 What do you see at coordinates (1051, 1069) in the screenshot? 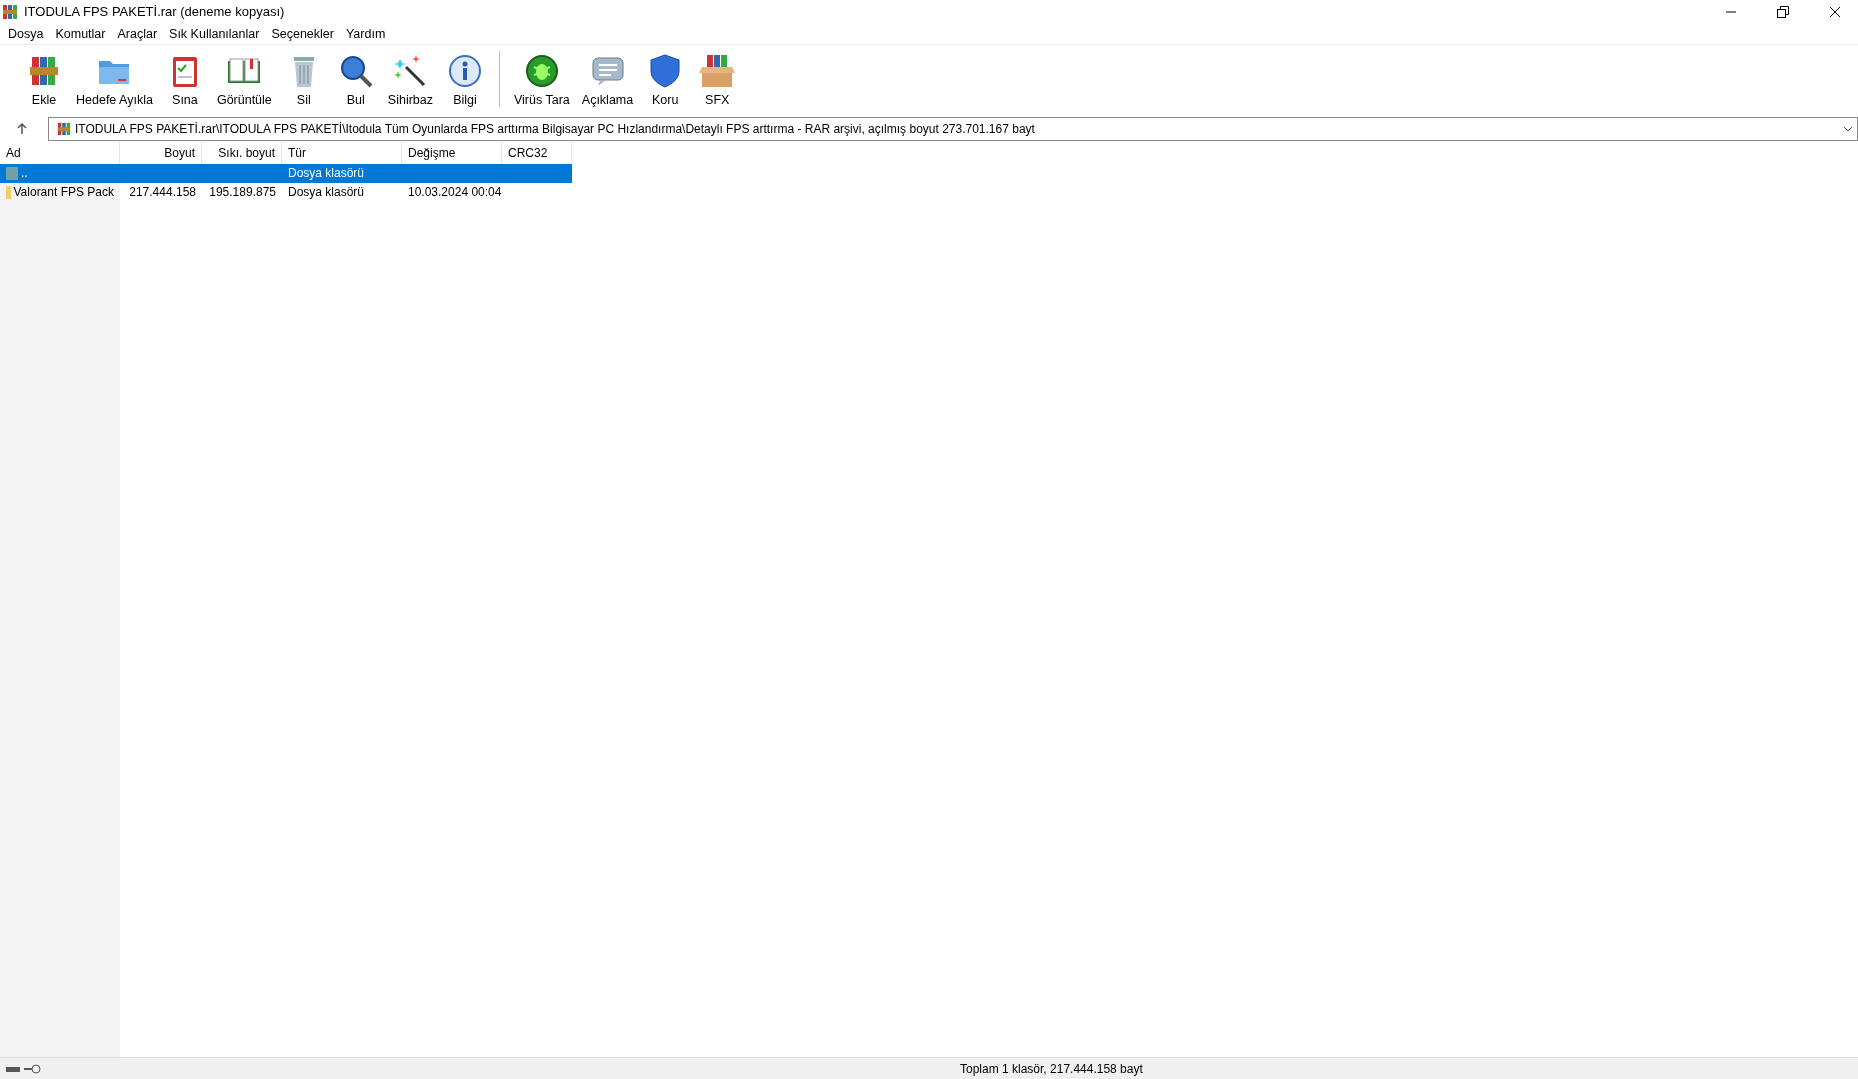
I see `status-text: Toplam 1 klasör, 217.444.158 bayt` at bounding box center [1051, 1069].